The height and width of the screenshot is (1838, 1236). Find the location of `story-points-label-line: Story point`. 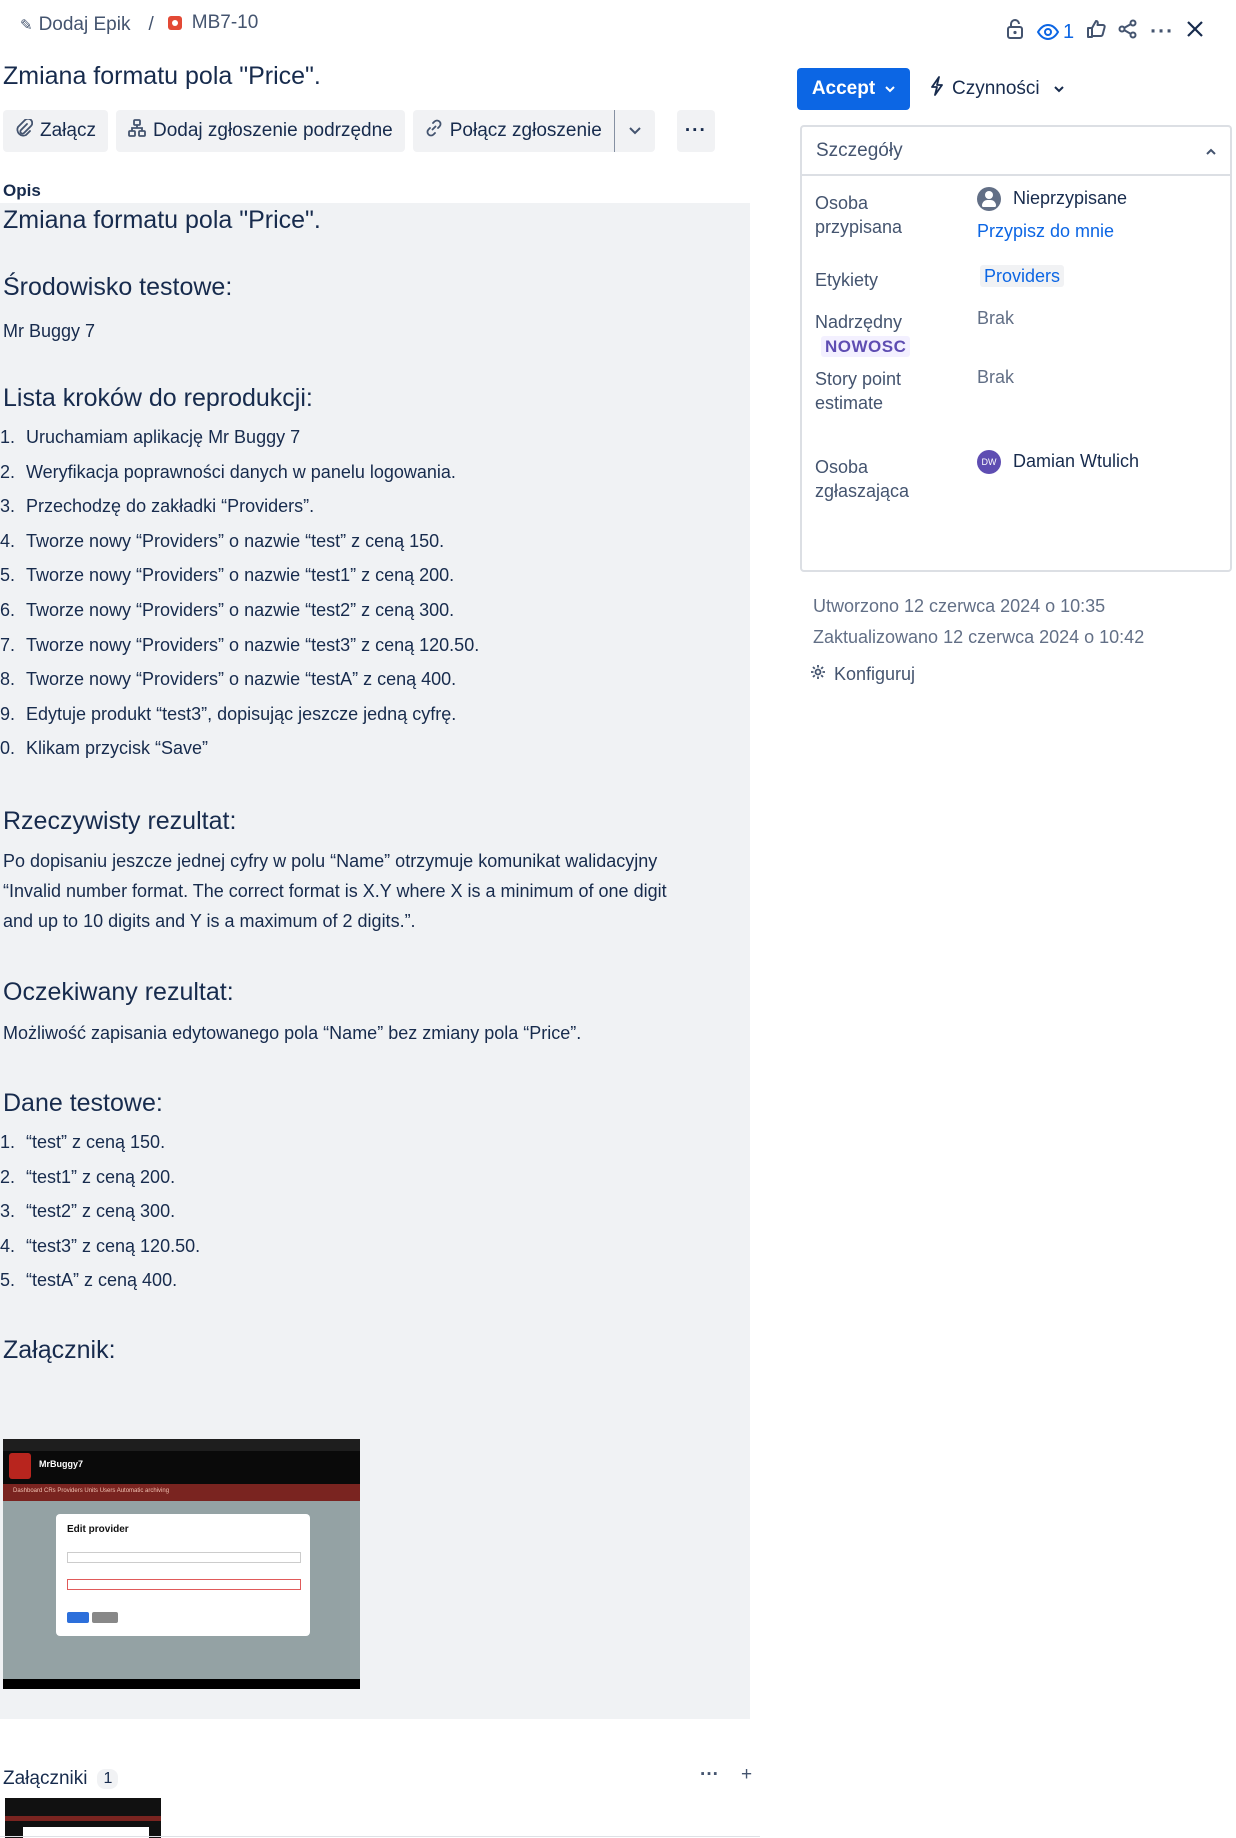

story-points-label-line: Story point is located at coordinates (858, 379).